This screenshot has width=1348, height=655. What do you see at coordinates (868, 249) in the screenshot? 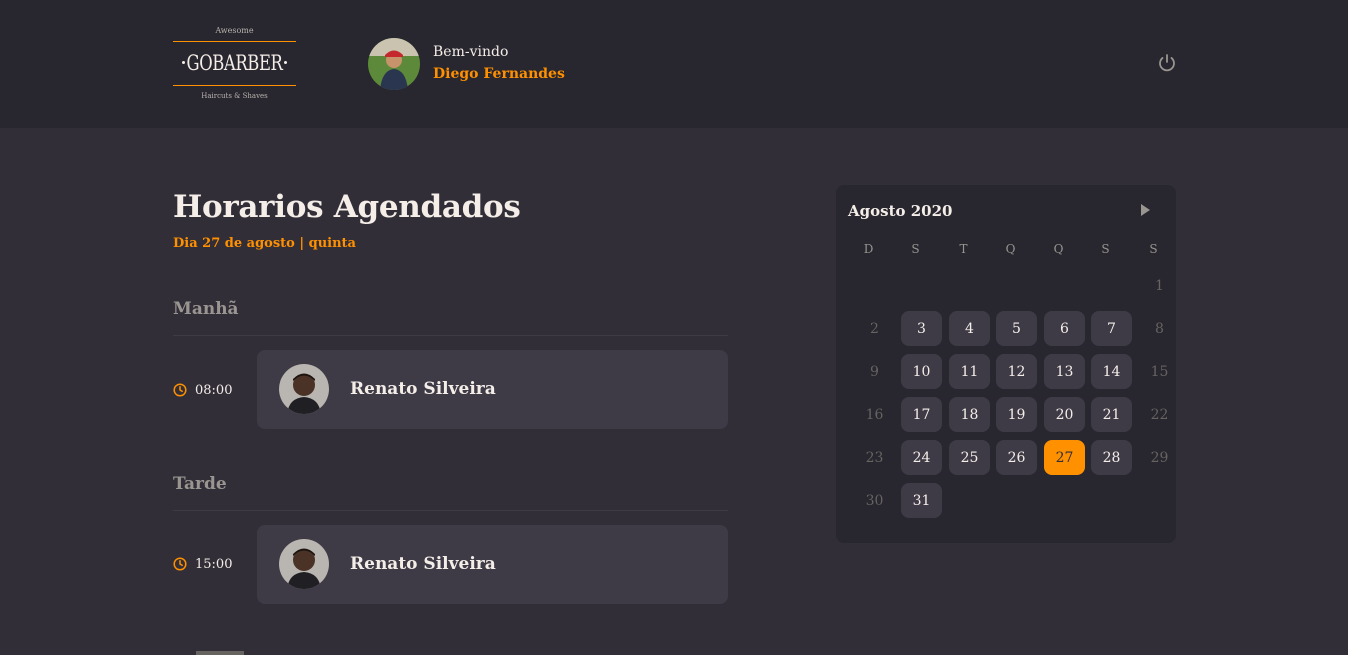
I see `weekday-header: D` at bounding box center [868, 249].